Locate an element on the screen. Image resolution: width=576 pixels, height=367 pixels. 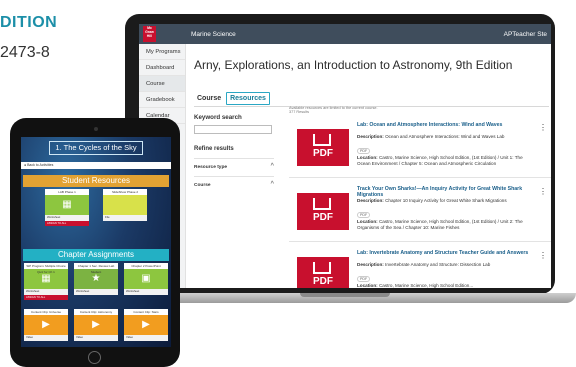
student-resources-heading: Student Resources is located at coordinates (96, 181).